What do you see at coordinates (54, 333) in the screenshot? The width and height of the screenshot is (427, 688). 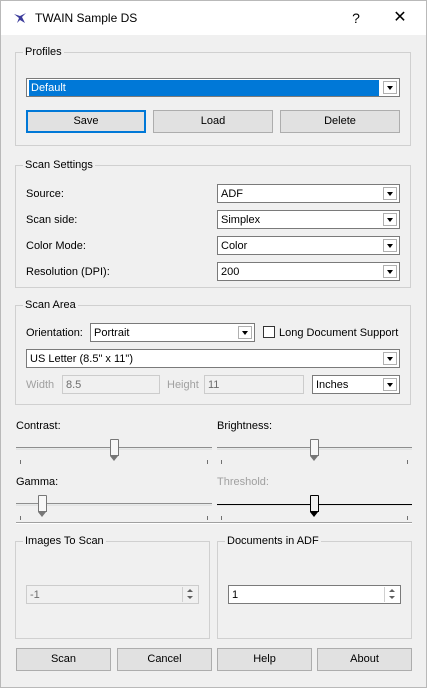 I see `orientation-label: Orientation:` at bounding box center [54, 333].